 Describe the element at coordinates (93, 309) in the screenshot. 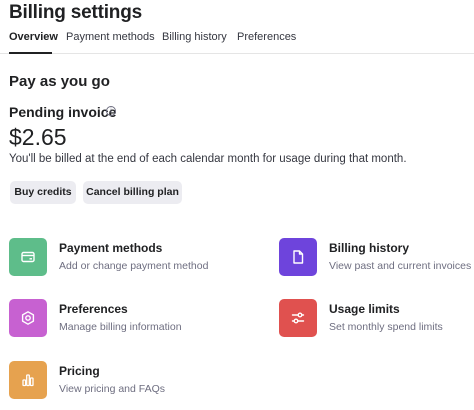

I see `preferences-card-title: Preferences` at that location.